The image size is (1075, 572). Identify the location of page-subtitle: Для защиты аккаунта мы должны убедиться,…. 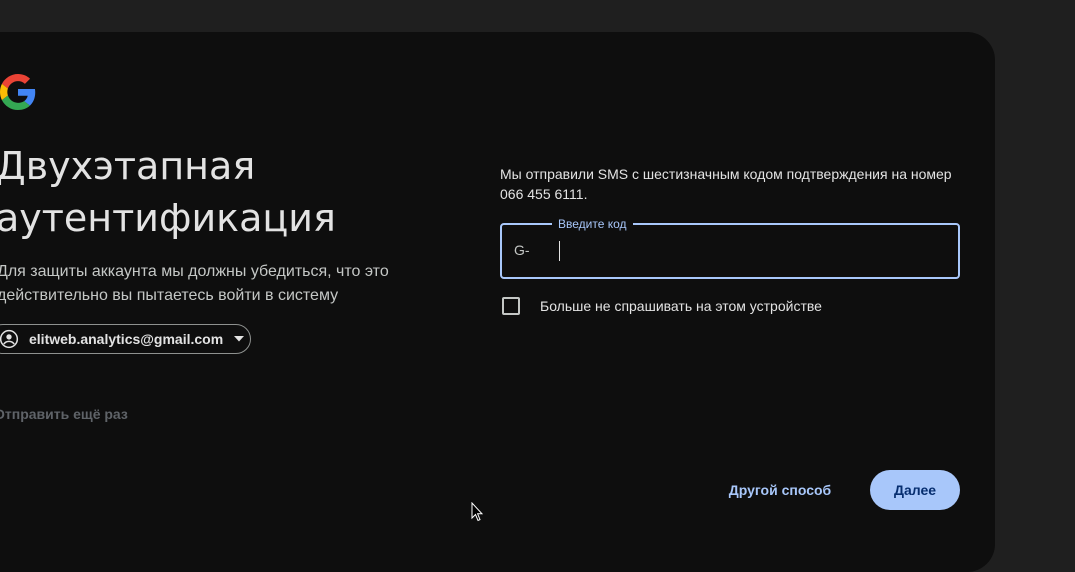
(194, 283).